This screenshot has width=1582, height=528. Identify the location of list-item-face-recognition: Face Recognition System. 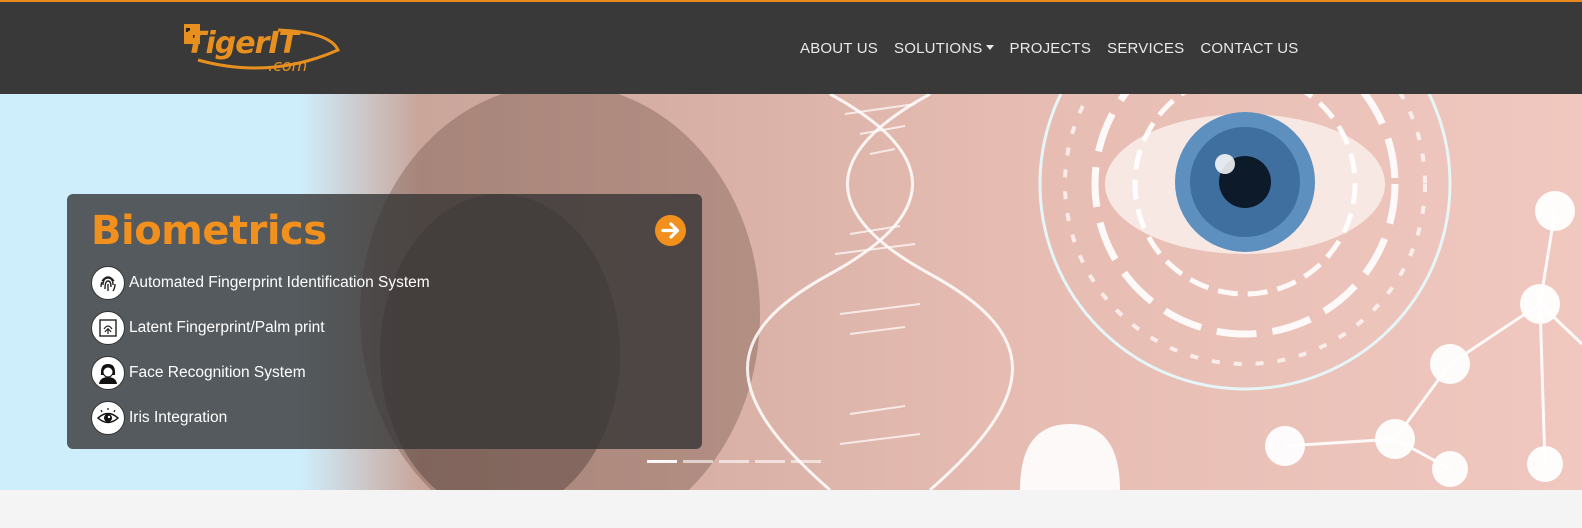
(260, 372).